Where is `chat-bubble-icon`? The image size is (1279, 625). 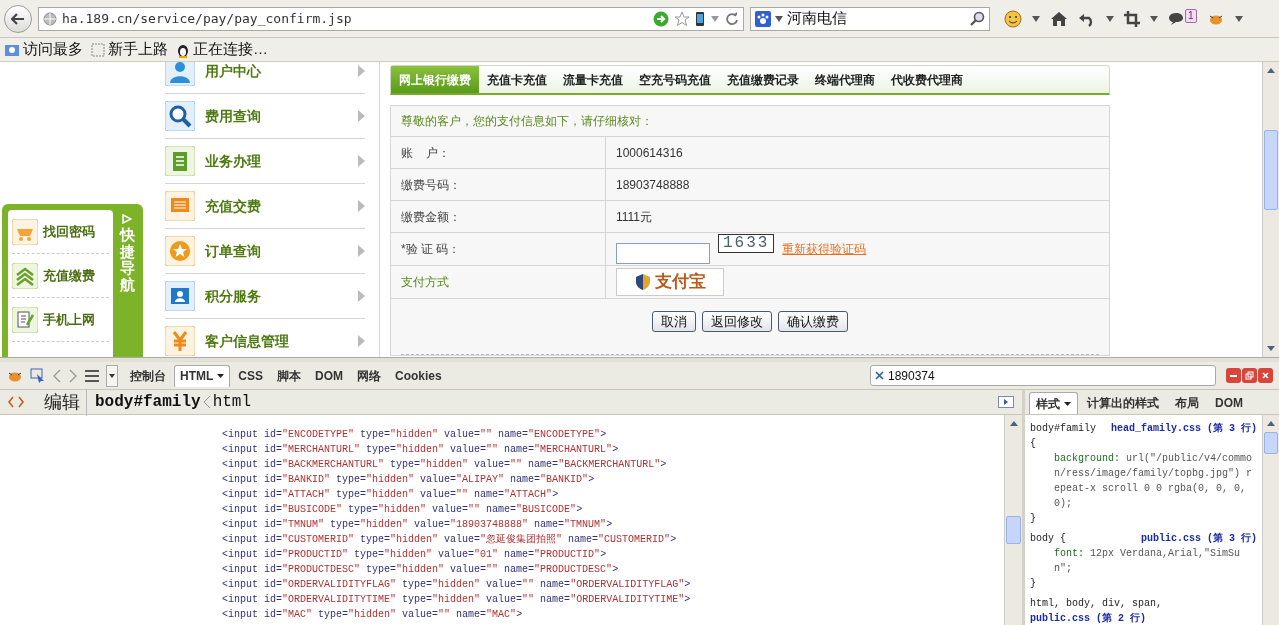
chat-bubble-icon is located at coordinates (1176, 18).